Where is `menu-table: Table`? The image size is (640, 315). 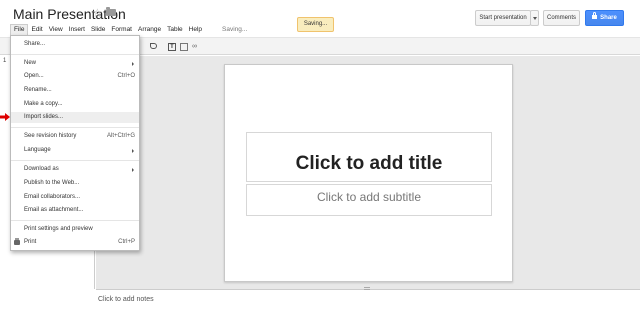
menu-table: Table is located at coordinates (175, 29).